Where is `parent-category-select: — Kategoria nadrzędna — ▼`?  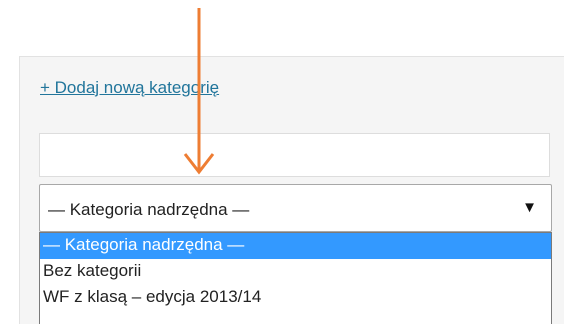
parent-category-select: — Kategoria nadrzędna — ▼ is located at coordinates (295, 208).